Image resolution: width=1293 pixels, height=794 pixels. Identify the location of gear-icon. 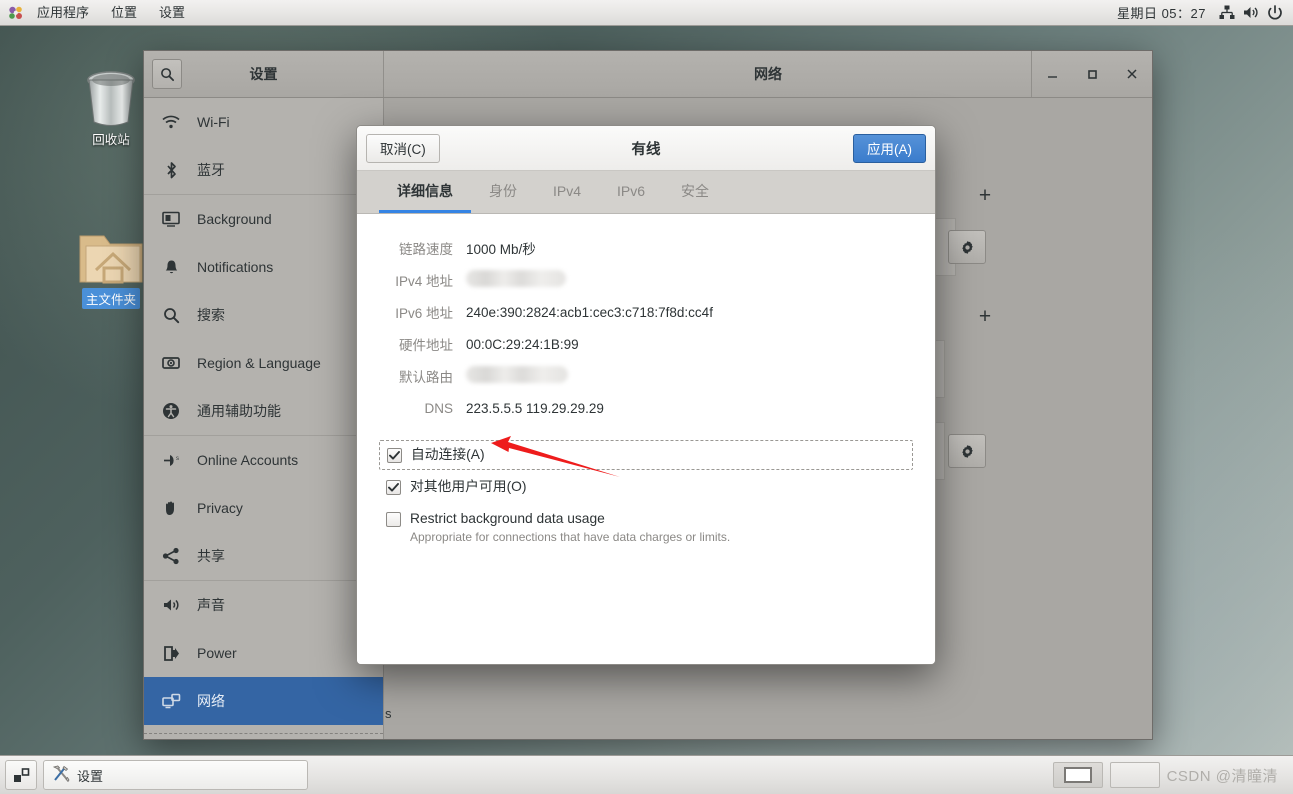
(967, 451).